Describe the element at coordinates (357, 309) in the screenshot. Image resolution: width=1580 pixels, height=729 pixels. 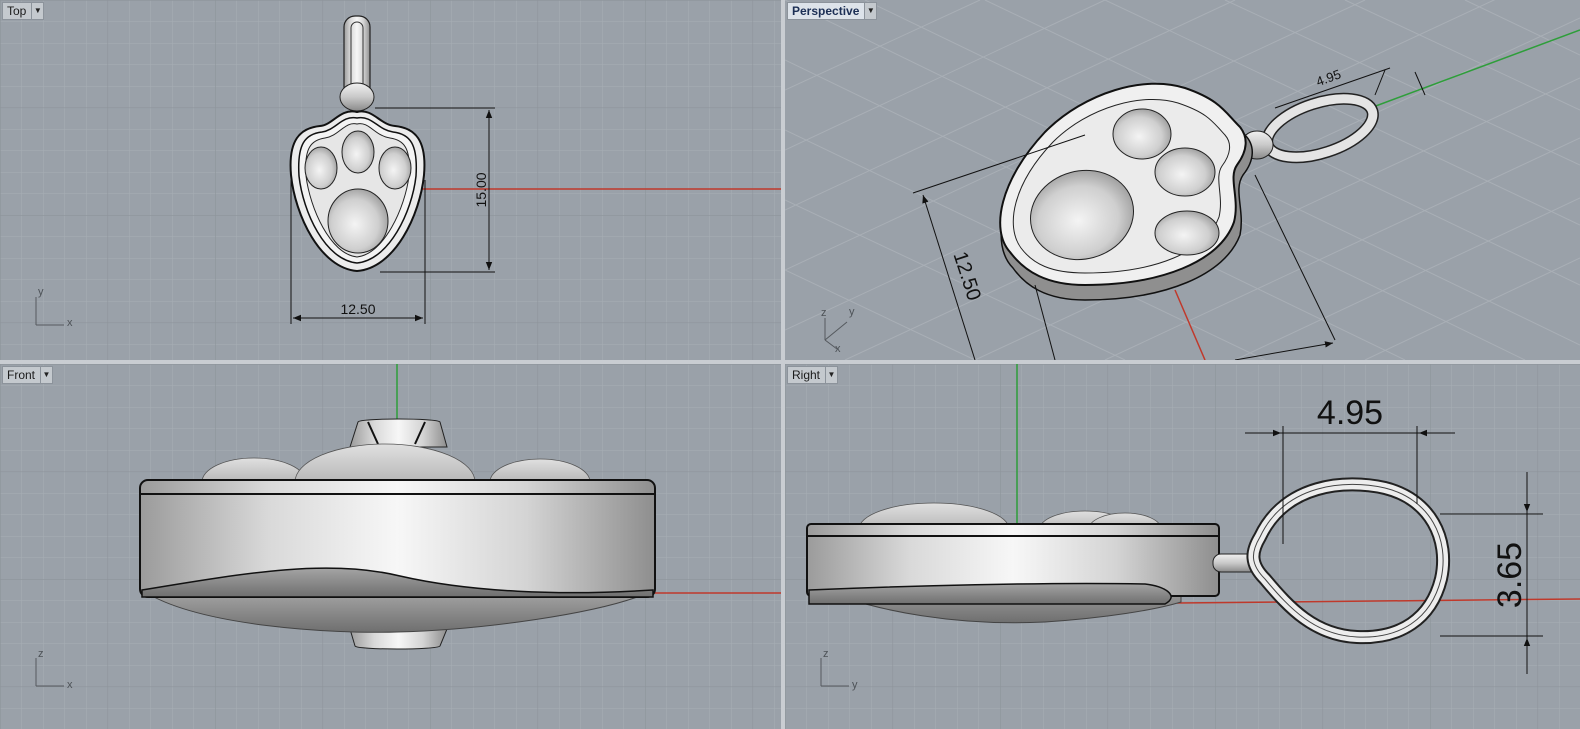
I see `dimension-width-label: 12.50` at that location.